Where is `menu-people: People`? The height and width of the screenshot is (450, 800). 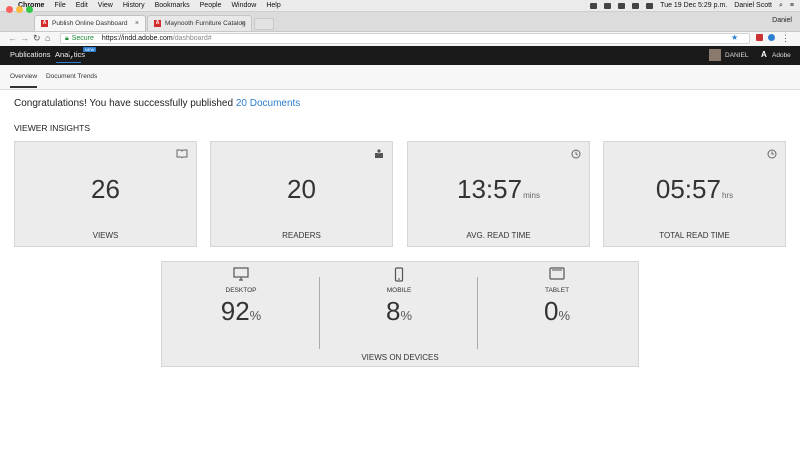
menu-people: People is located at coordinates (211, 5).